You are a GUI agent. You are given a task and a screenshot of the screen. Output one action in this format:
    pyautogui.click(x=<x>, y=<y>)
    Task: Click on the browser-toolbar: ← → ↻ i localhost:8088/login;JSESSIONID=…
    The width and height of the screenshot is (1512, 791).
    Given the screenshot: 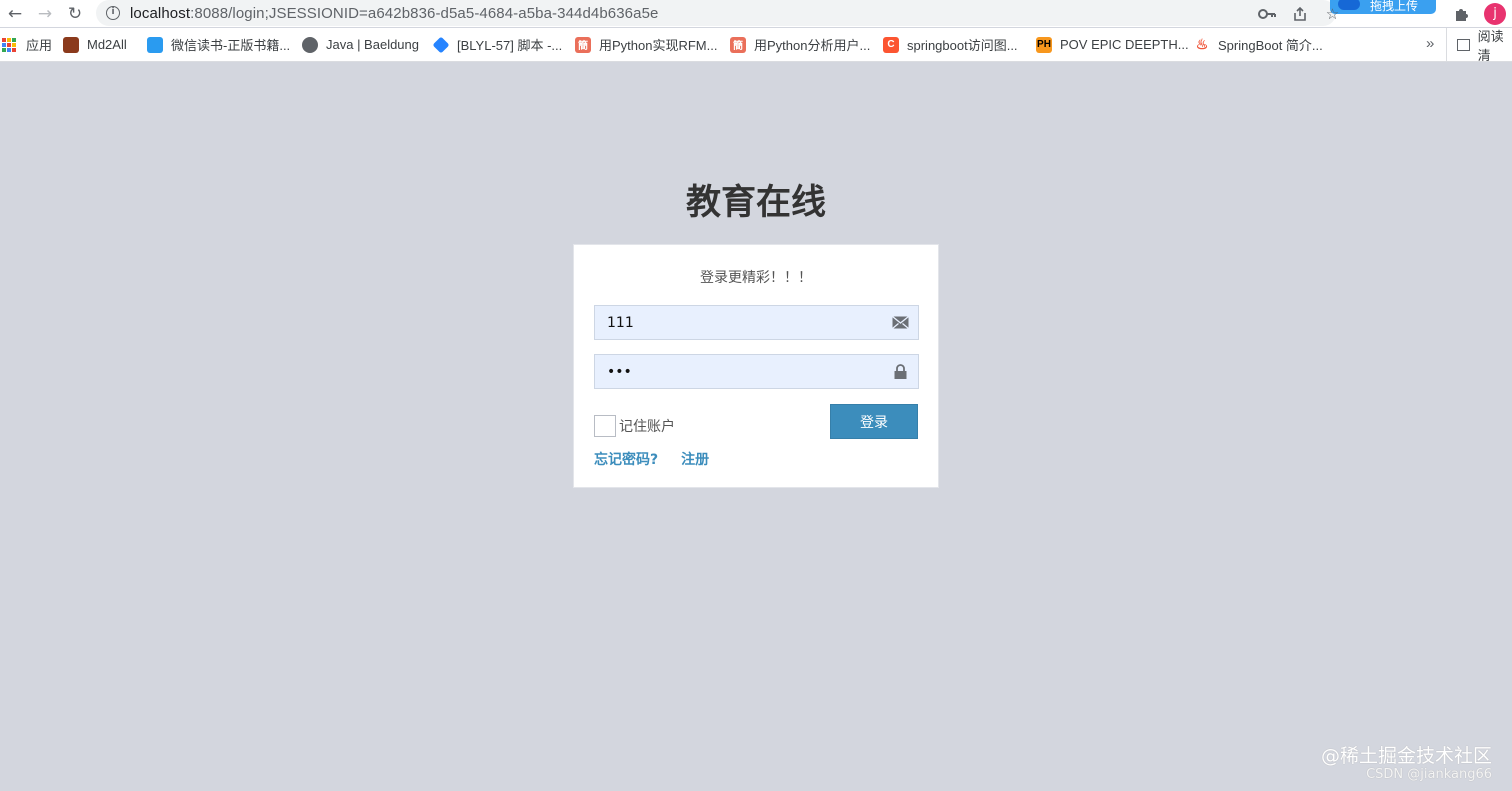 What is the action you would take?
    pyautogui.click(x=756, y=13)
    